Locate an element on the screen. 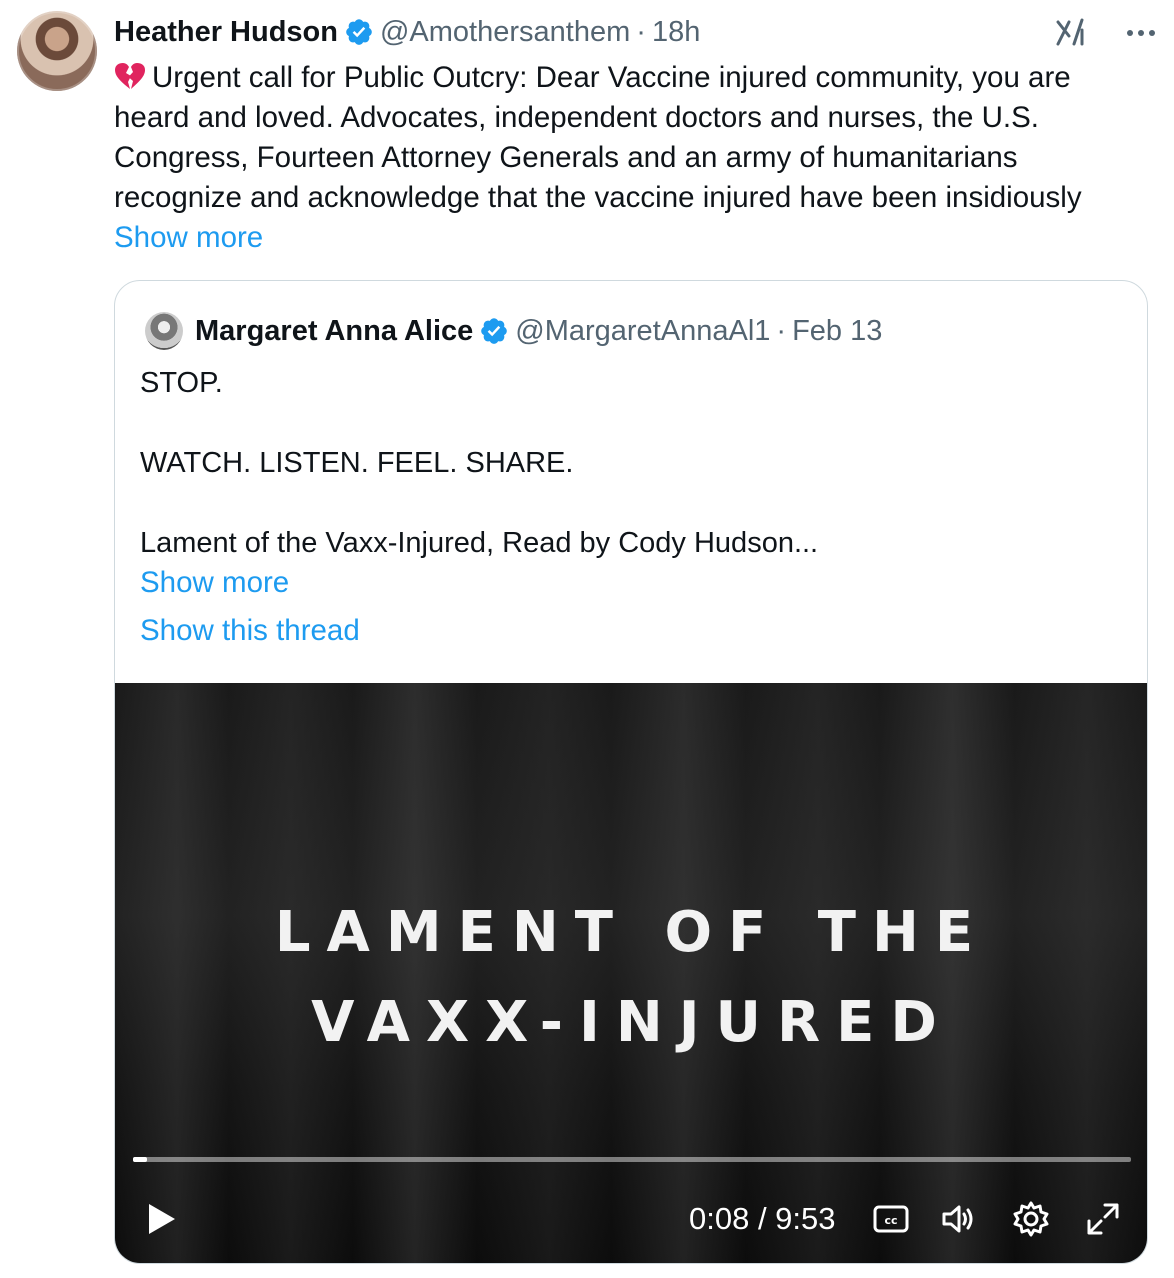  play-icon is located at coordinates (161, 1219).